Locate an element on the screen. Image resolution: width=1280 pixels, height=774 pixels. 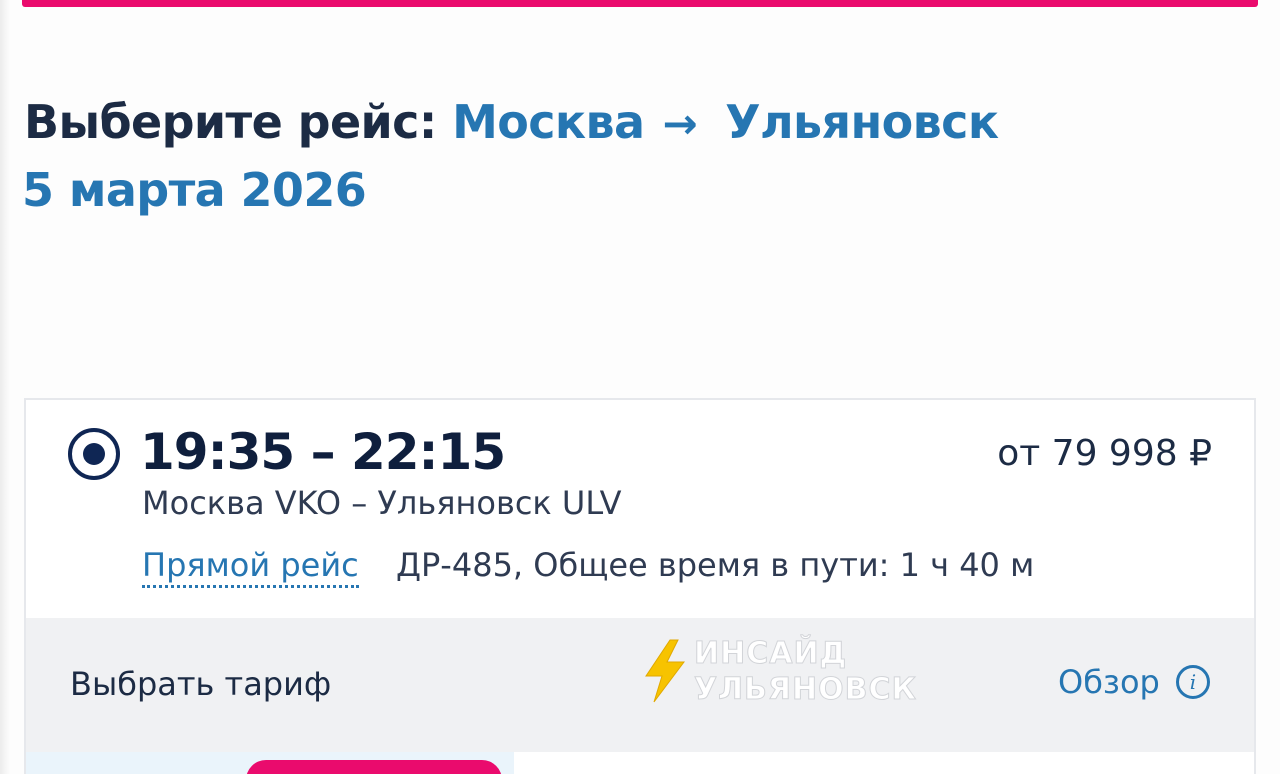
arrow-right-icon: → is located at coordinates (680, 123).